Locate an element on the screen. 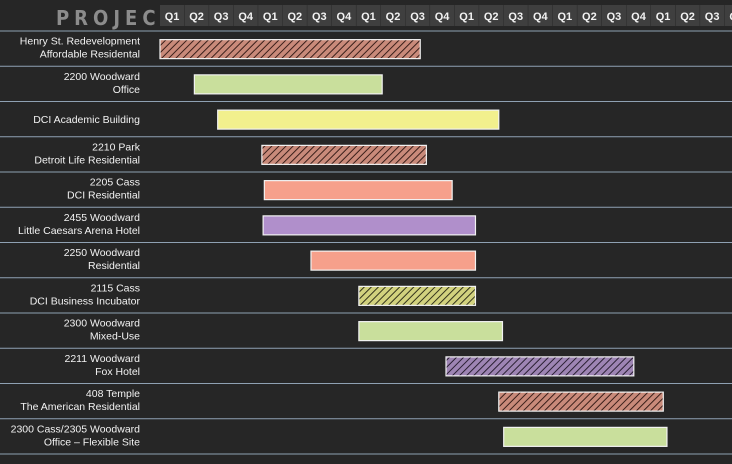 The image size is (732, 464). project-label: Affordable Residental is located at coordinates (90, 55).